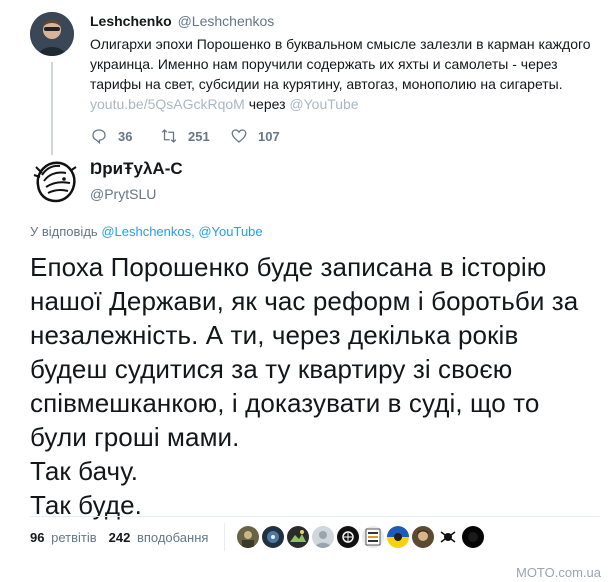 This screenshot has height=582, width=611. I want to click on via-label: через, so click(267, 104).